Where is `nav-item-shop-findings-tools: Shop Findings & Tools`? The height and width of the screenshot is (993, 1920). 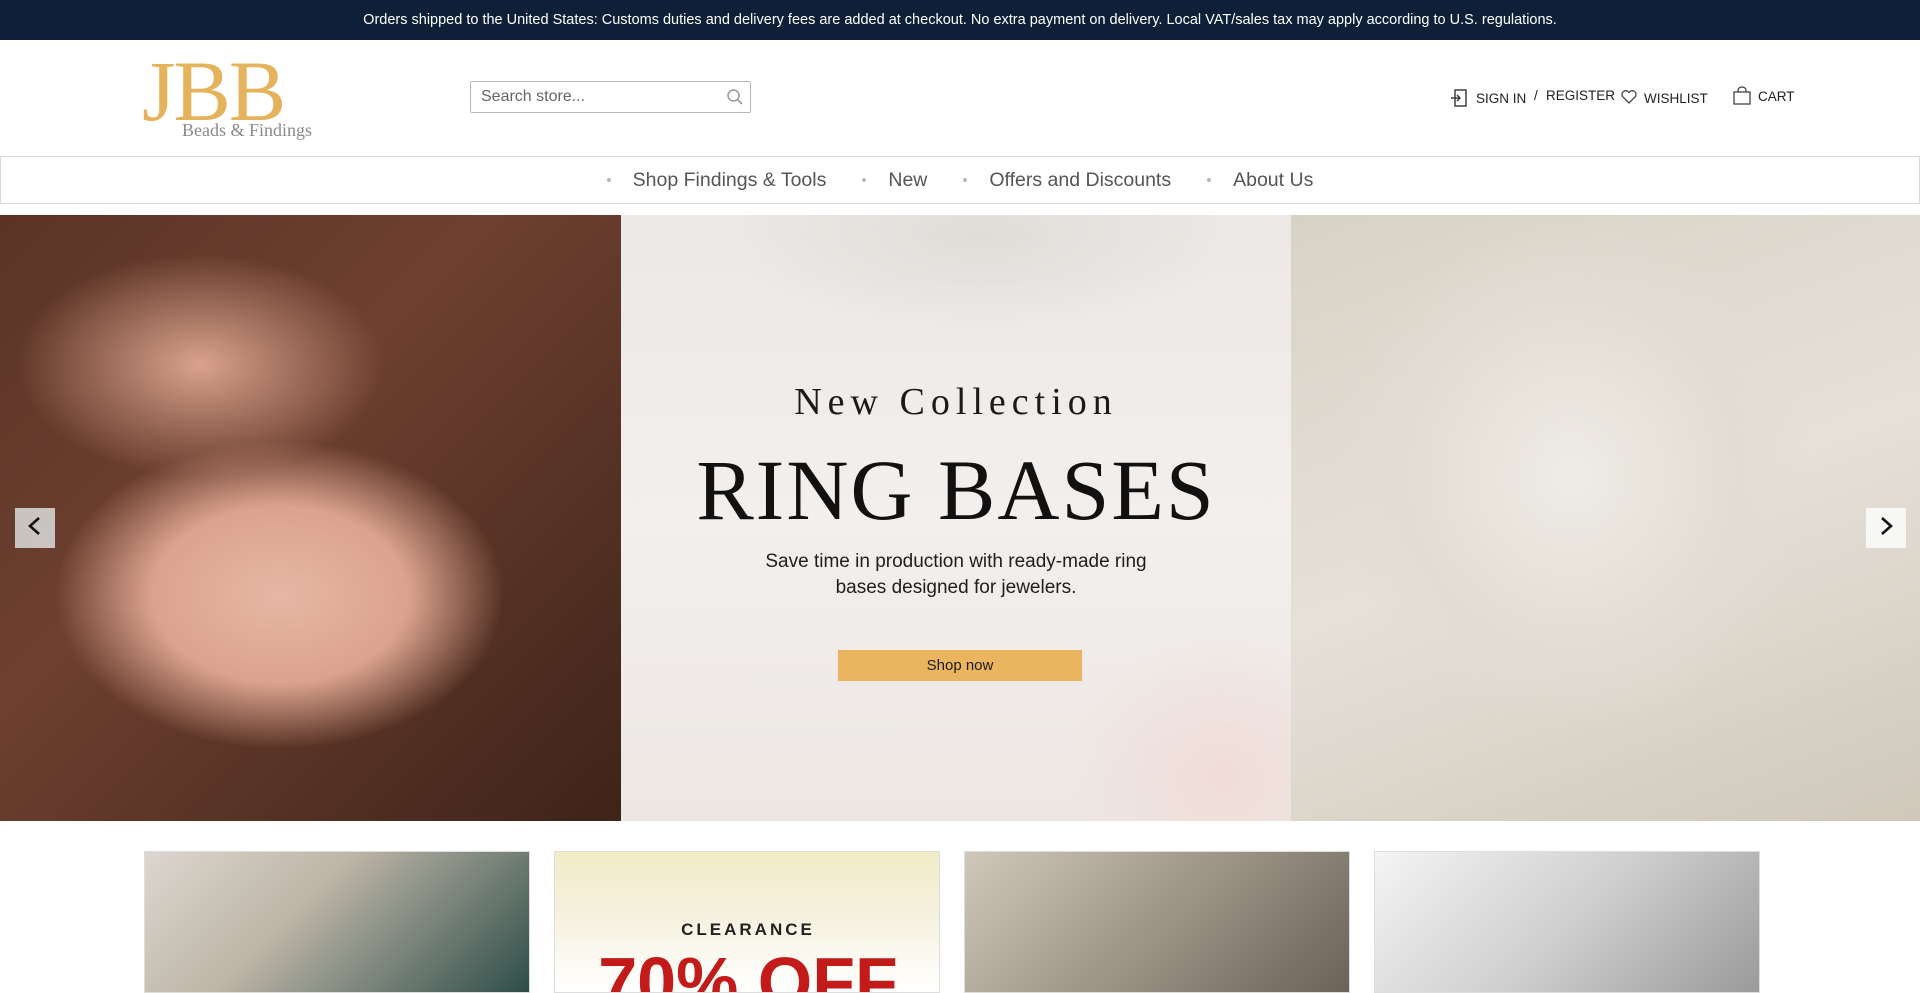
nav-item-shop-findings-tools: Shop Findings & Tools is located at coordinates (716, 180).